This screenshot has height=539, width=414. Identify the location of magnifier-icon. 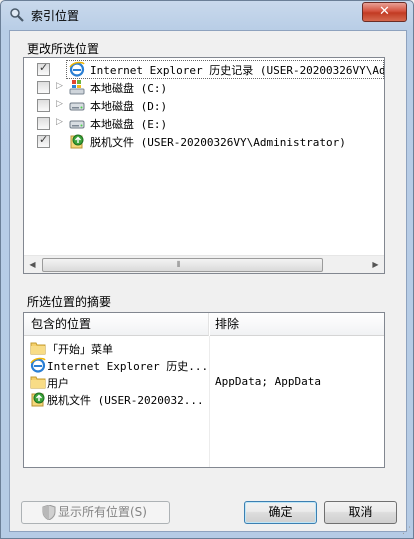
(17, 15).